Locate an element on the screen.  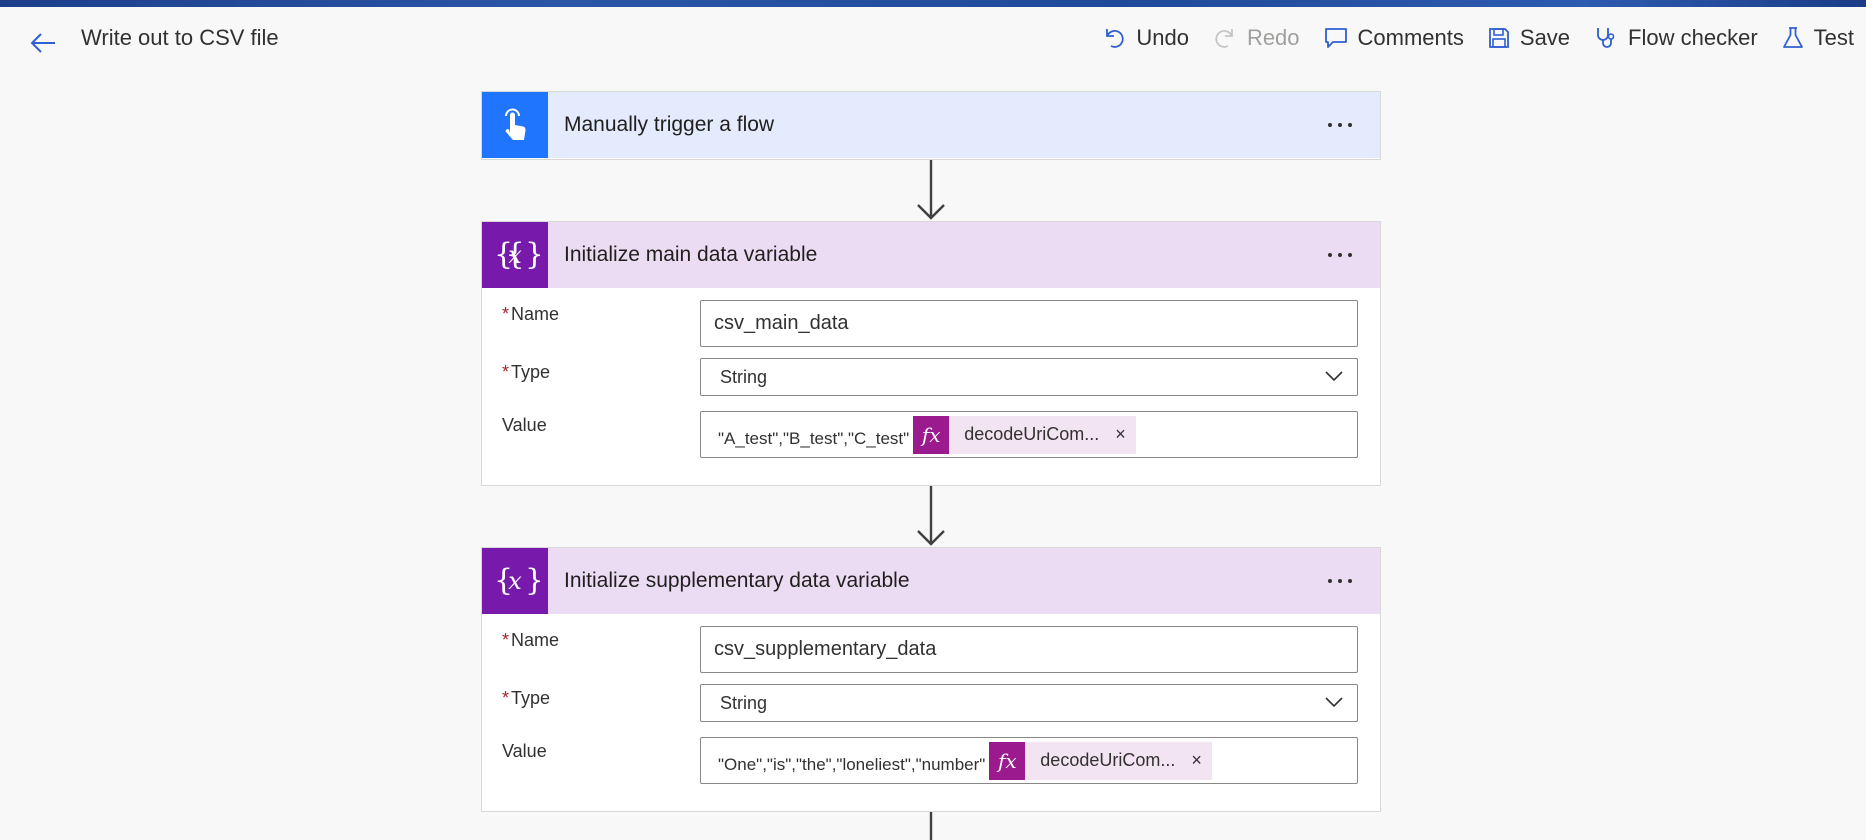
comments-button: Comments is located at coordinates (1394, 38).